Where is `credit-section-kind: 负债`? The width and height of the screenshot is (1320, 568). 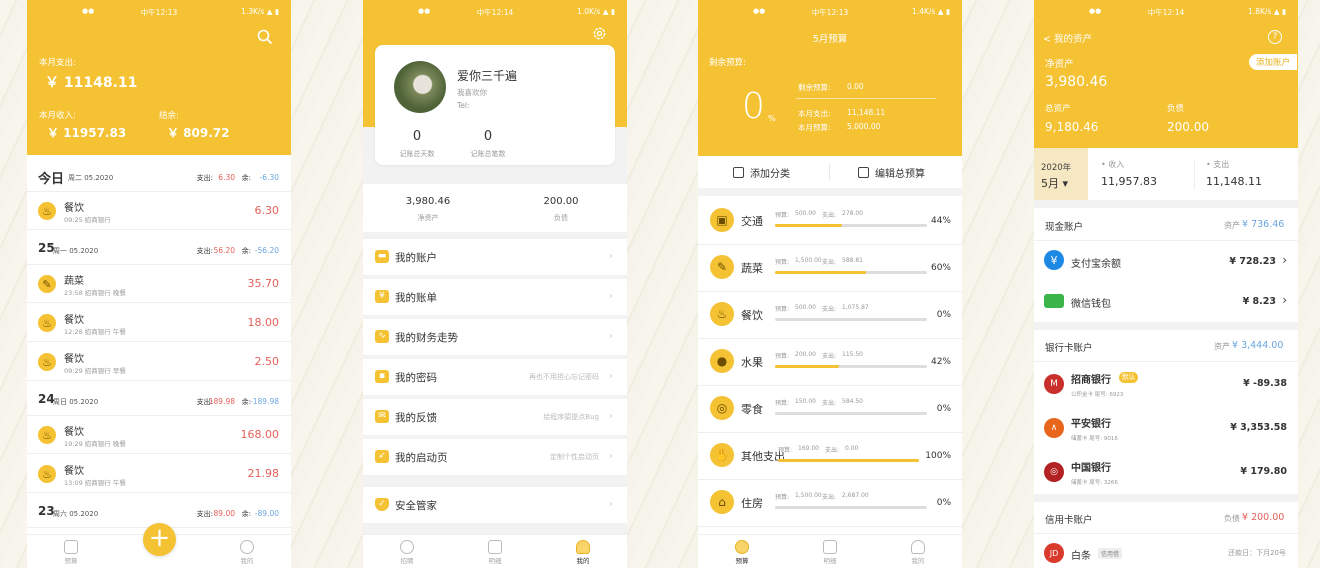
credit-section-kind: 负债 is located at coordinates (1232, 518).